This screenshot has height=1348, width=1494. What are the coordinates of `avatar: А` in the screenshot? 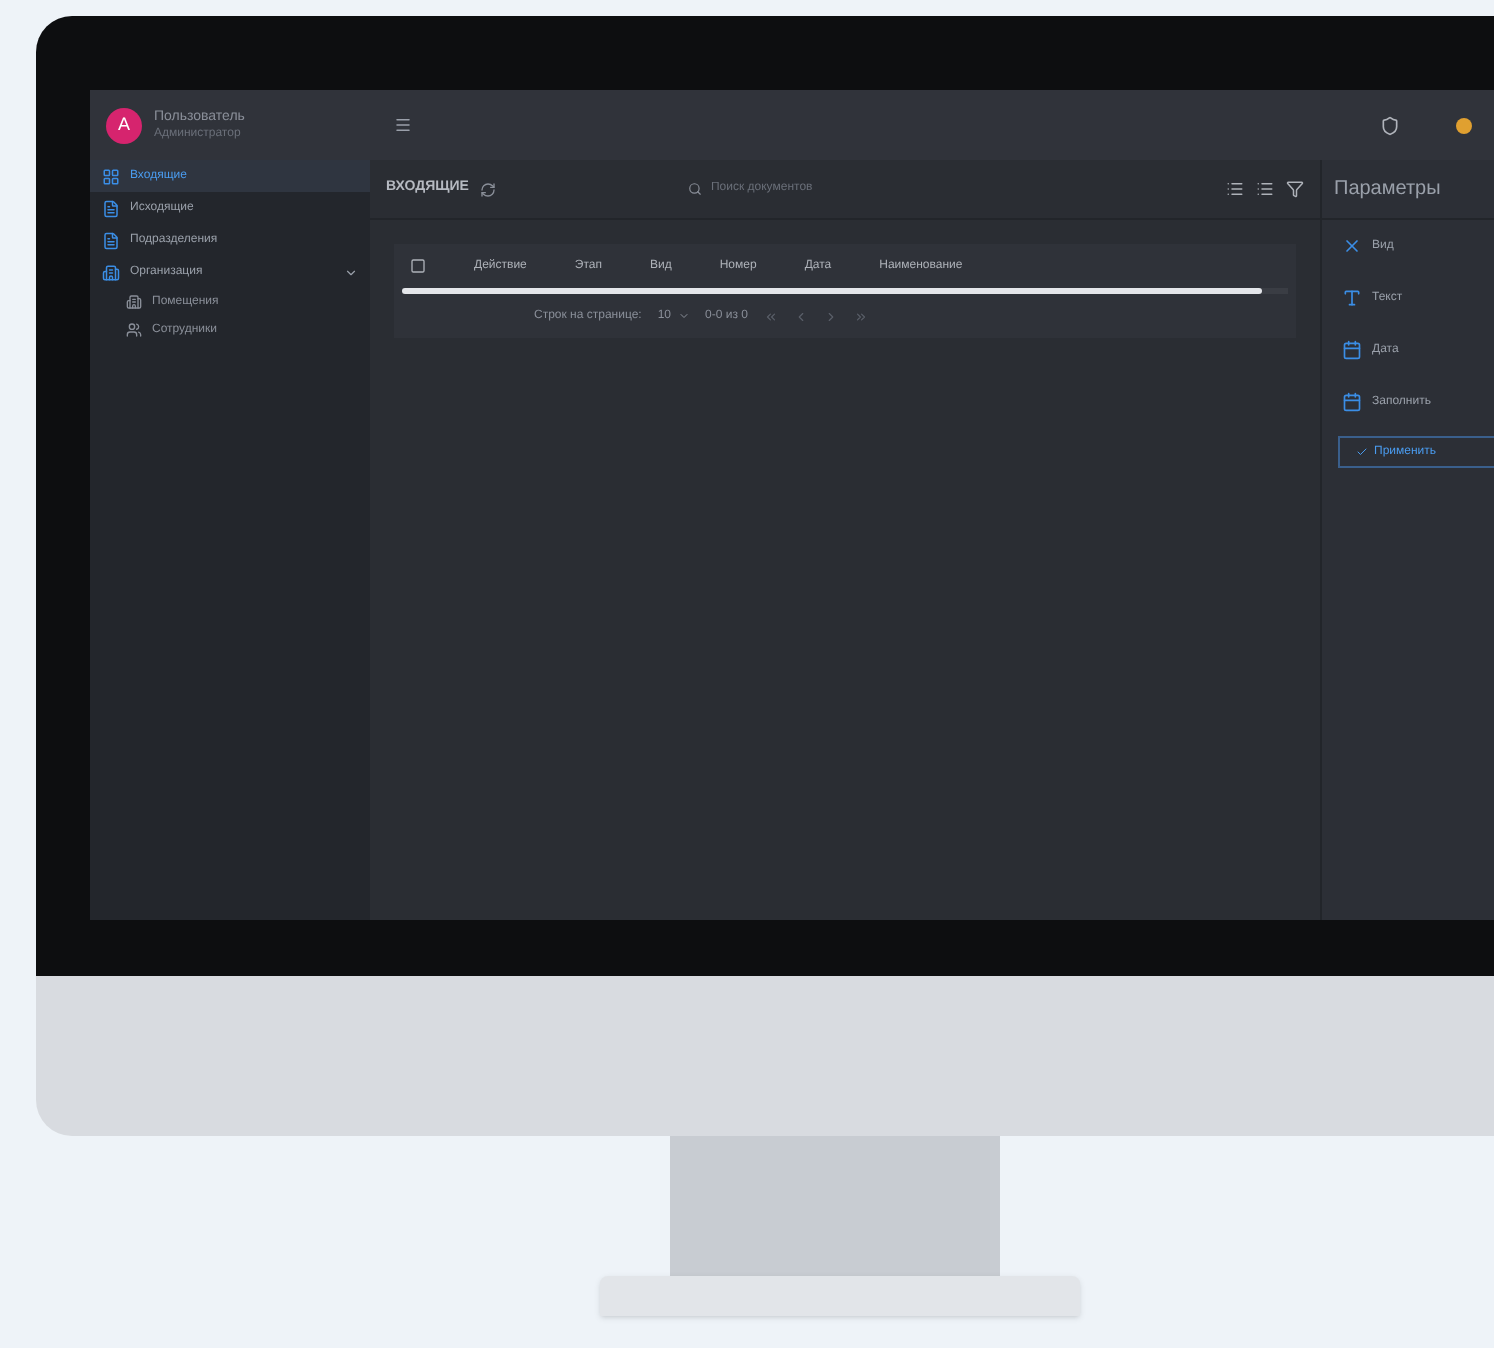 It's located at (124, 125).